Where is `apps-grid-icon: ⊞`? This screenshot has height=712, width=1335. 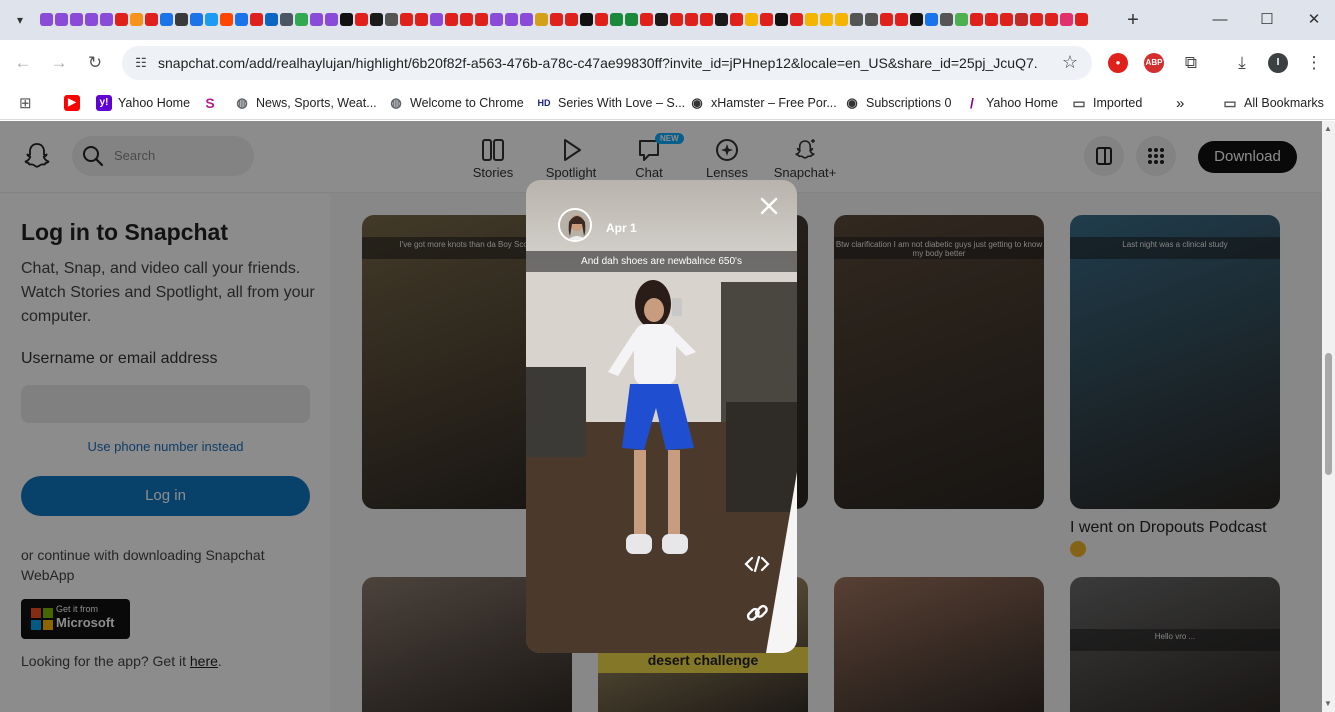
apps-grid-icon: ⊞ is located at coordinates (25, 103).